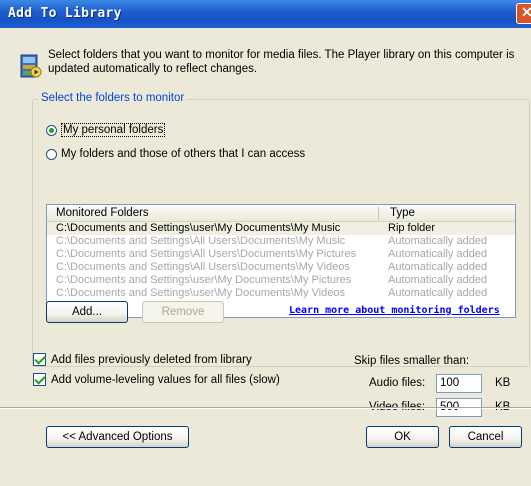 The height and width of the screenshot is (486, 531). Describe the element at coordinates (412, 228) in the screenshot. I see `folder-type: Rip folder` at that location.